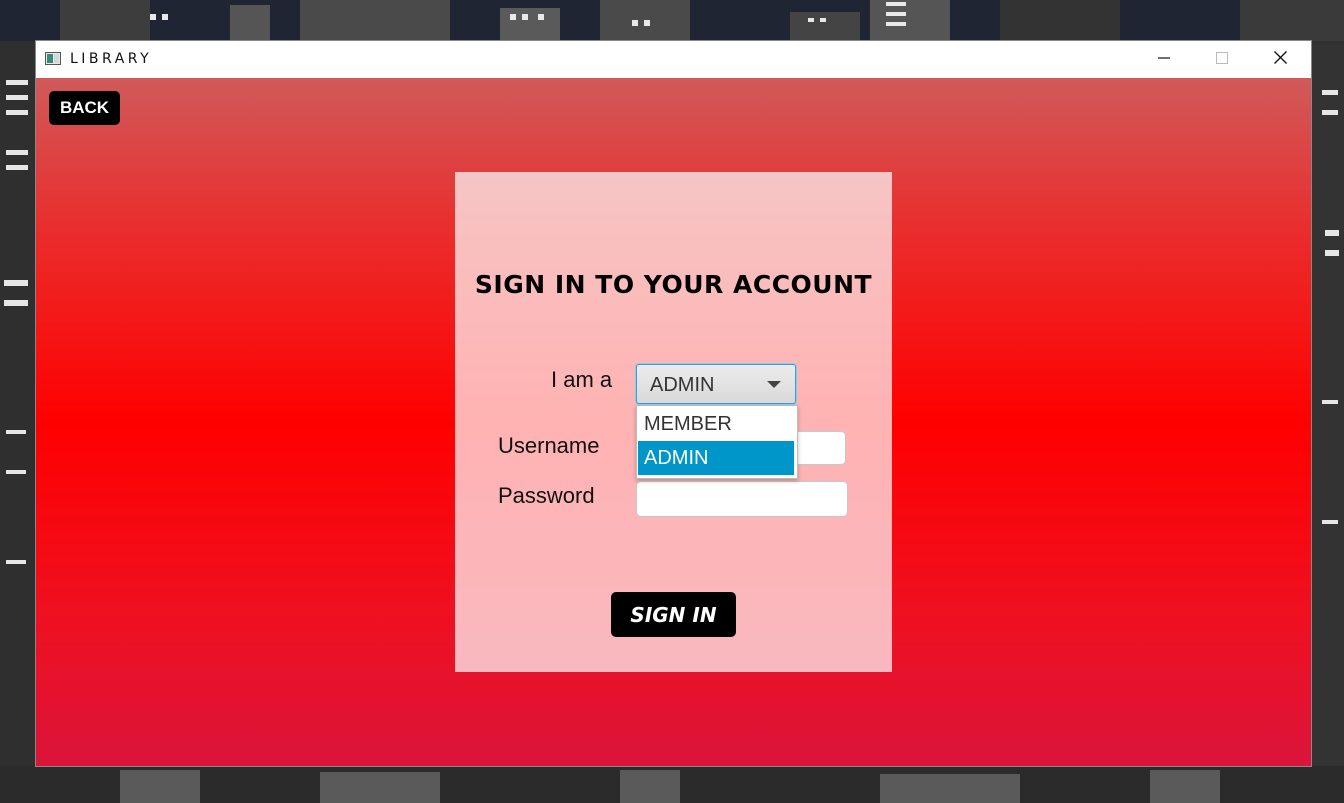 The width and height of the screenshot is (1344, 803). I want to click on username-label: Username, so click(549, 445).